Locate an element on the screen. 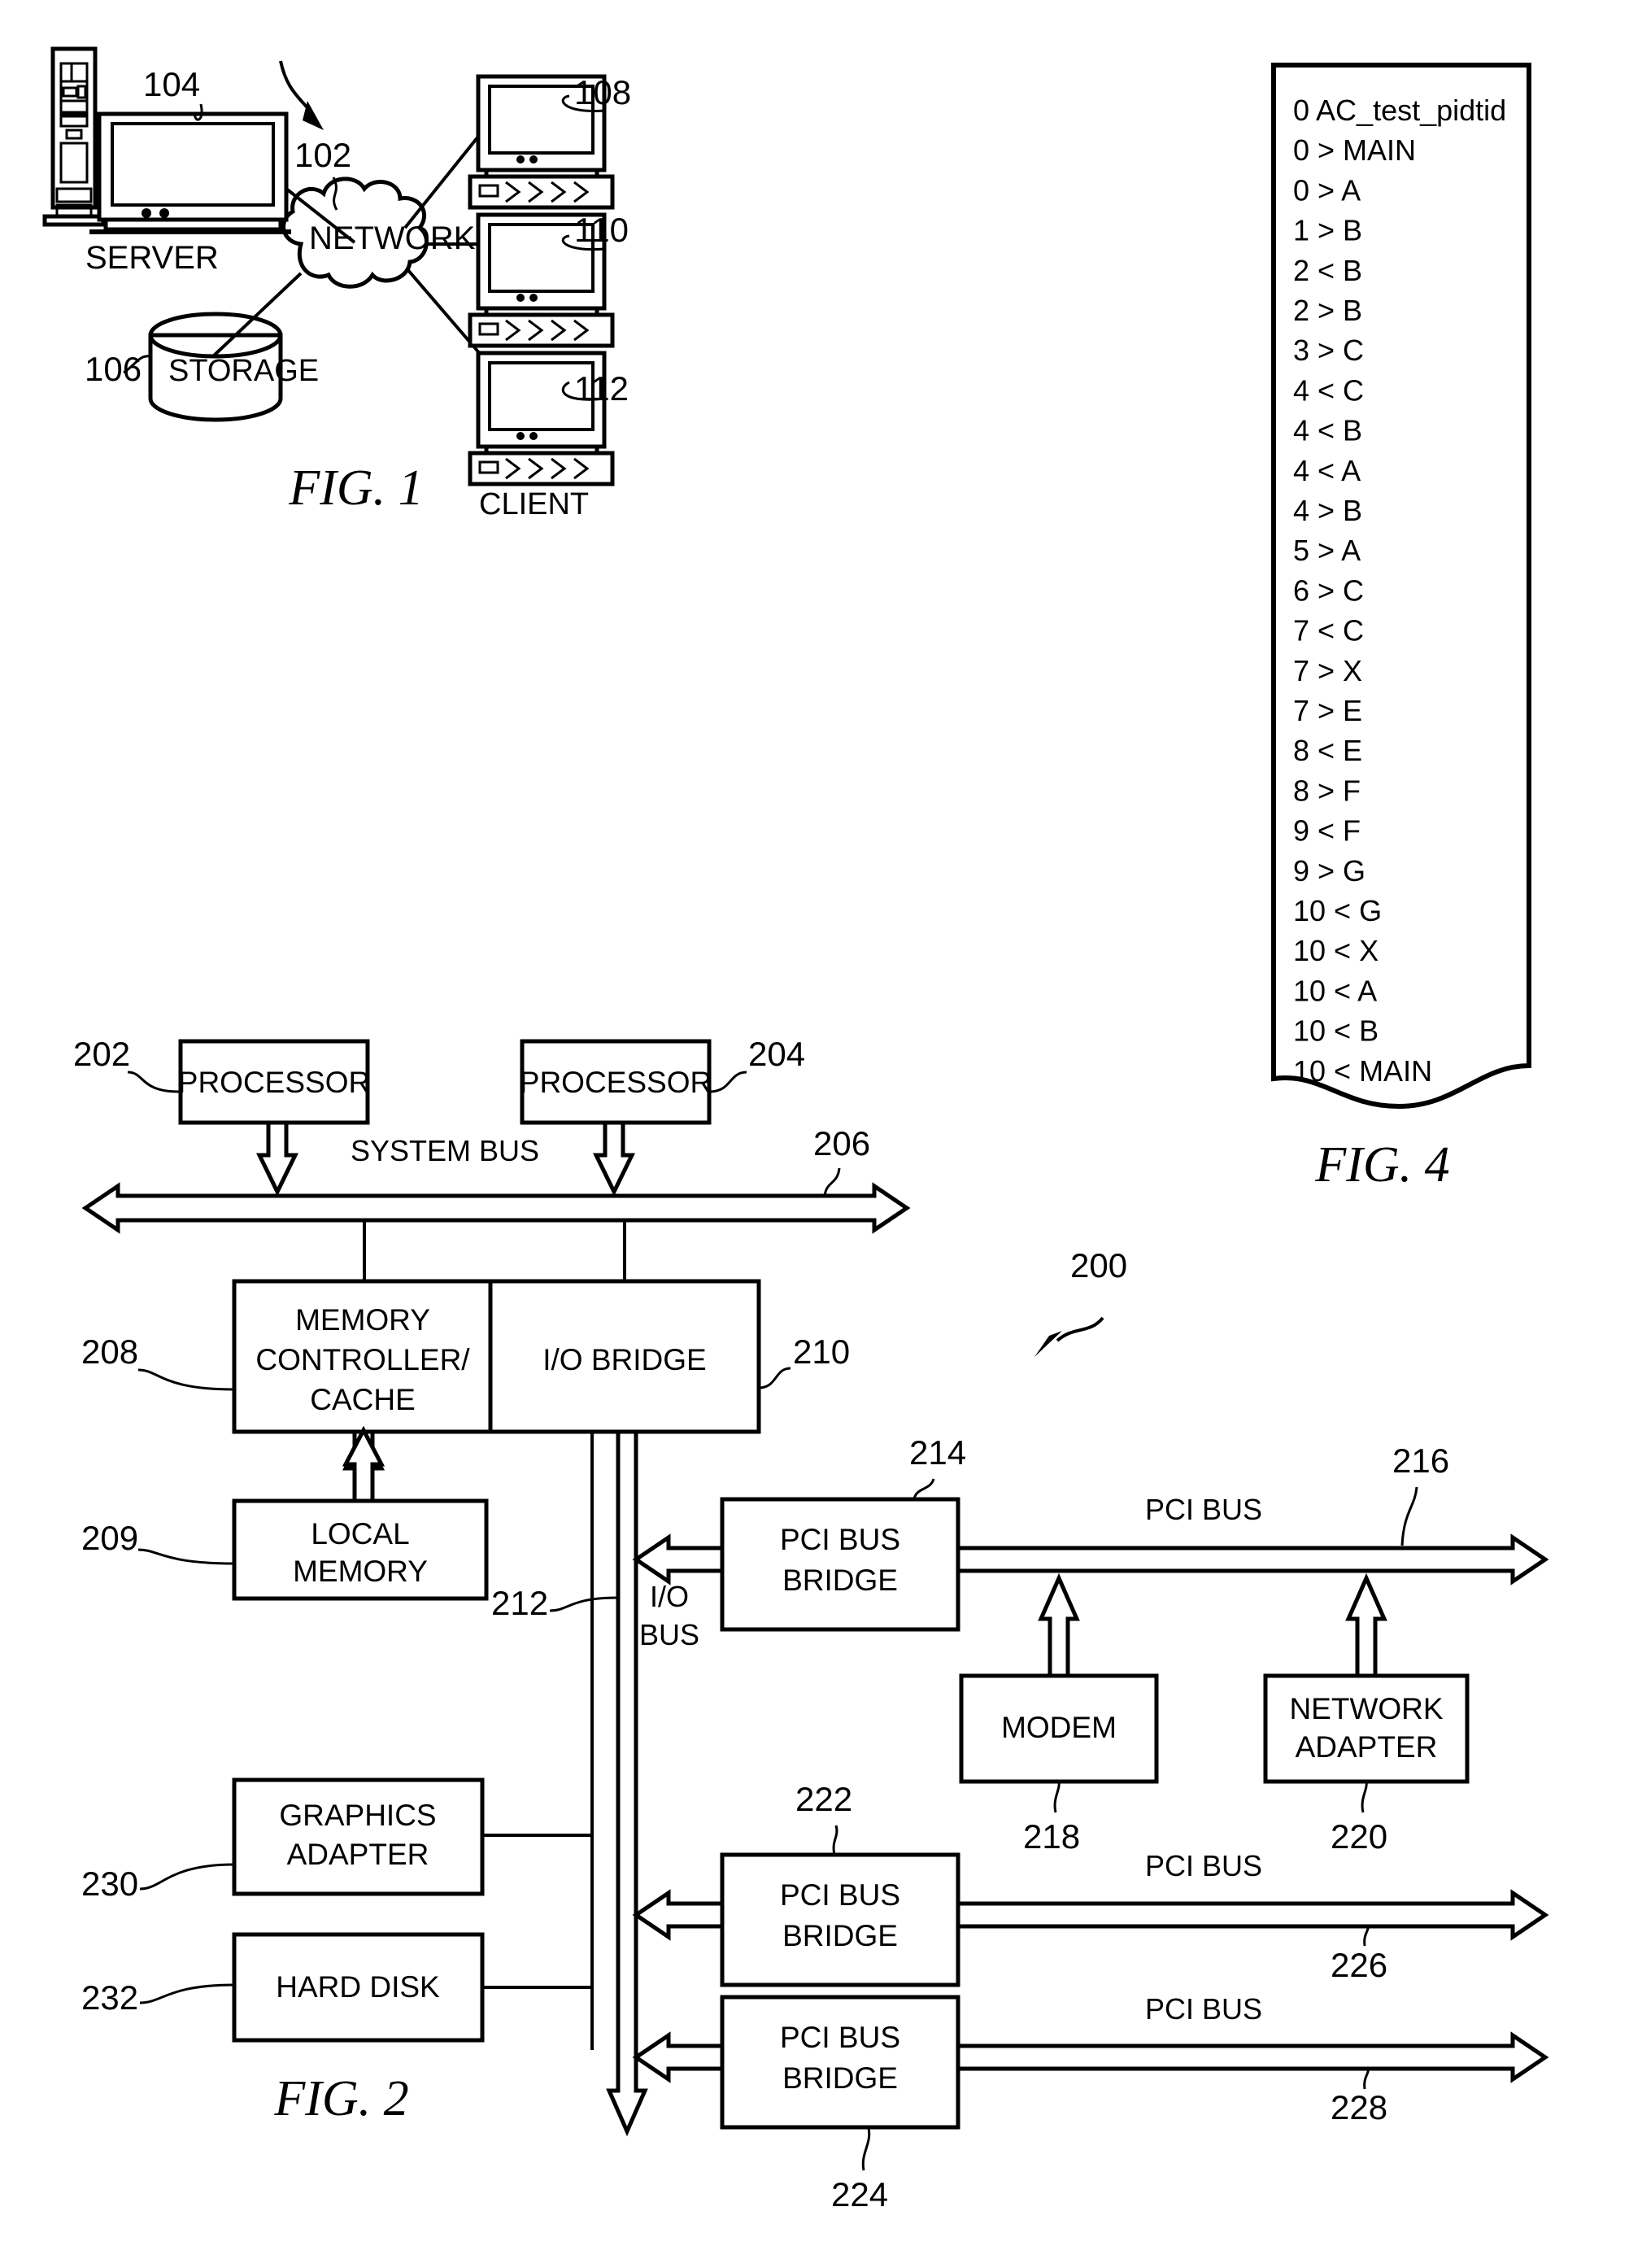  trace-line: 10 < B is located at coordinates (1336, 1031).